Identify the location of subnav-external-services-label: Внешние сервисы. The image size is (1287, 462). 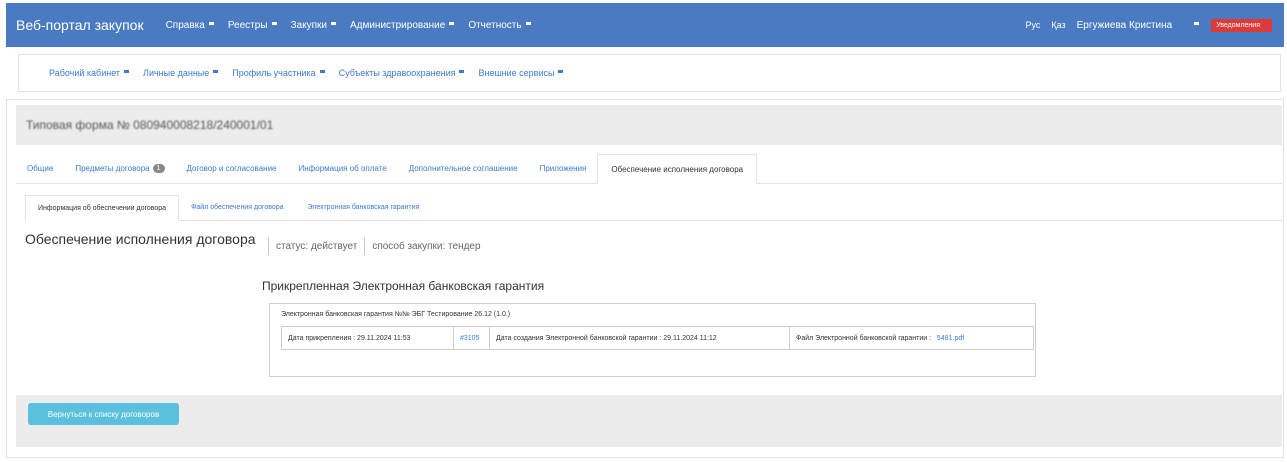
(516, 73).